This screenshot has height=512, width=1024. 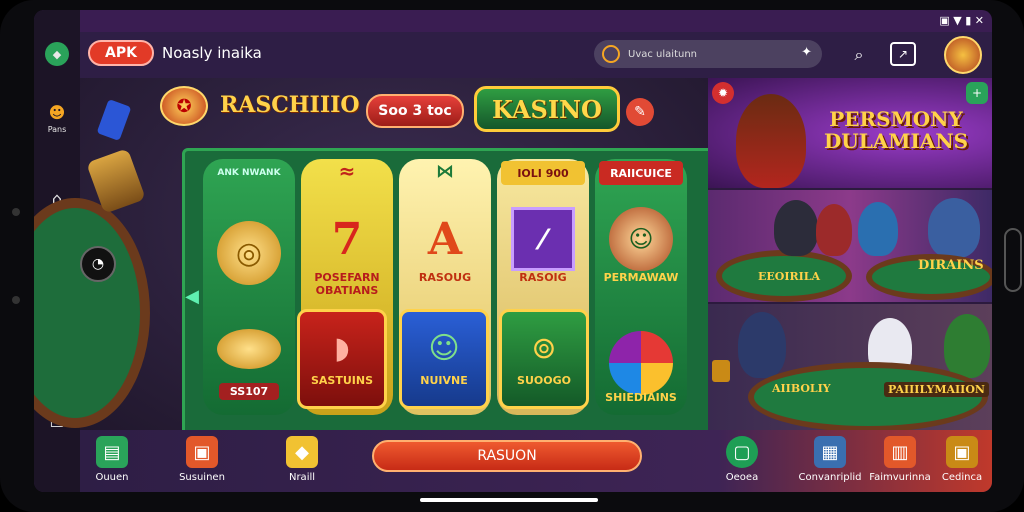 What do you see at coordinates (708, 54) in the screenshot?
I see `search-bar: Uvac ulaitunn ✦` at bounding box center [708, 54].